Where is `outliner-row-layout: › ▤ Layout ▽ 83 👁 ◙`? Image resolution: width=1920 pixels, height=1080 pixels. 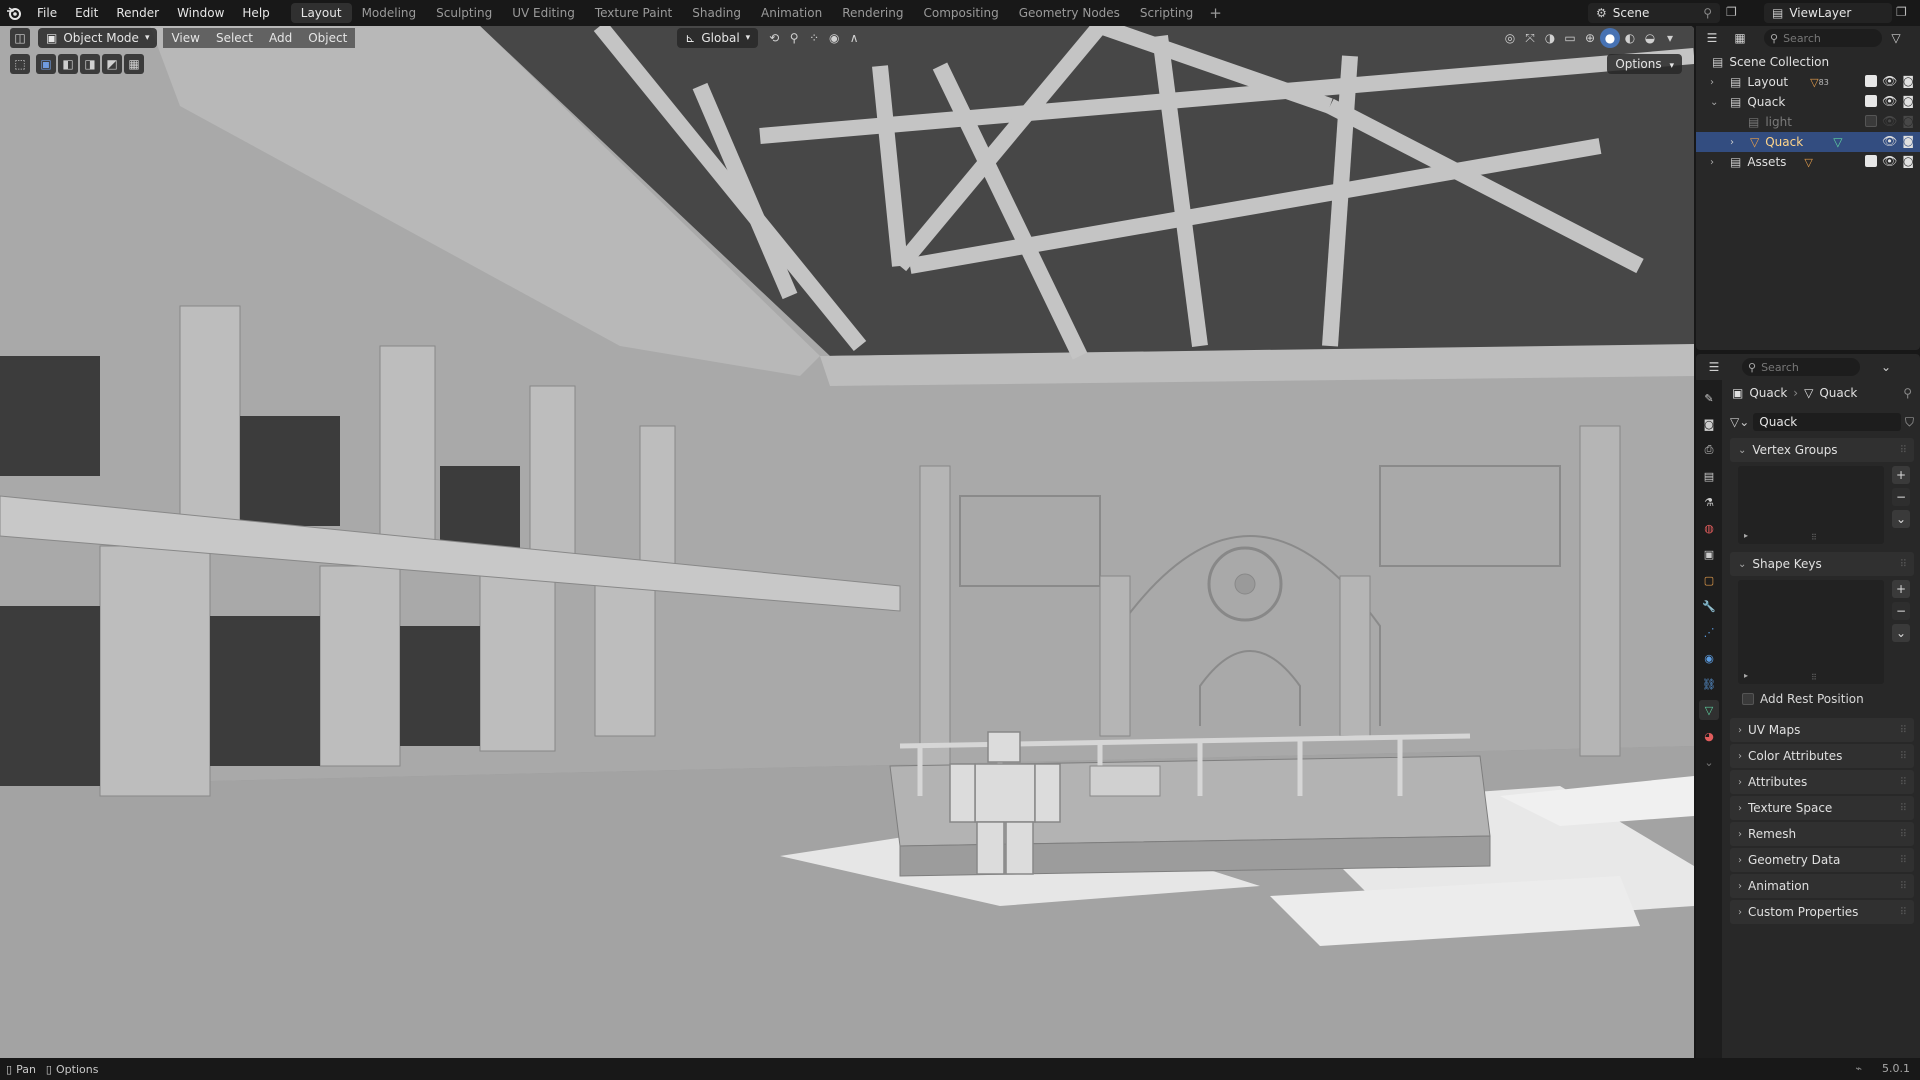
outliner-row-layout: › ▤ Layout ▽ 83 👁 ◙ is located at coordinates (1808, 82).